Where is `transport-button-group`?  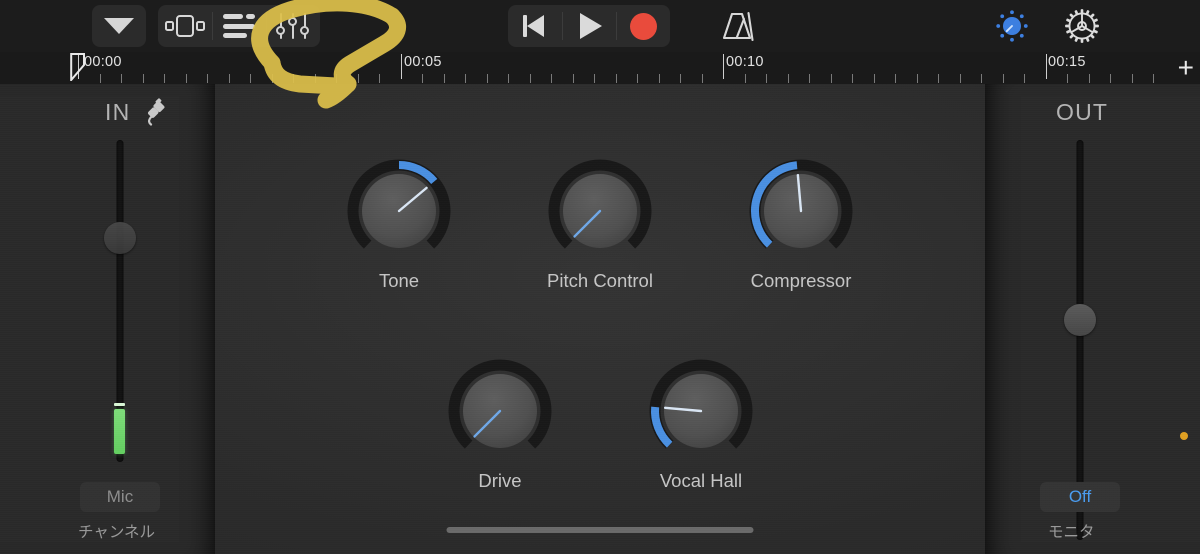 transport-button-group is located at coordinates (589, 26).